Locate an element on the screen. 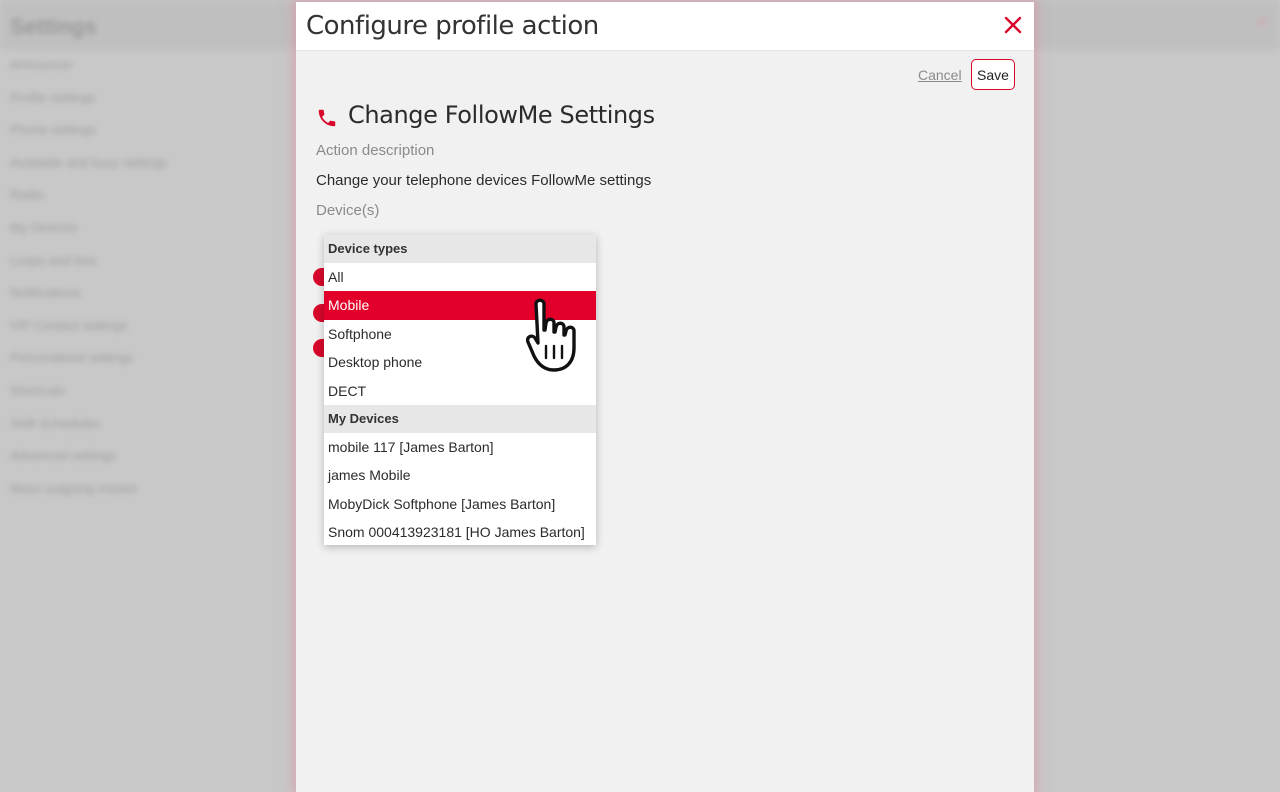 Image resolution: width=1280 pixels, height=792 pixels. option-dect: DECT is located at coordinates (460, 391).